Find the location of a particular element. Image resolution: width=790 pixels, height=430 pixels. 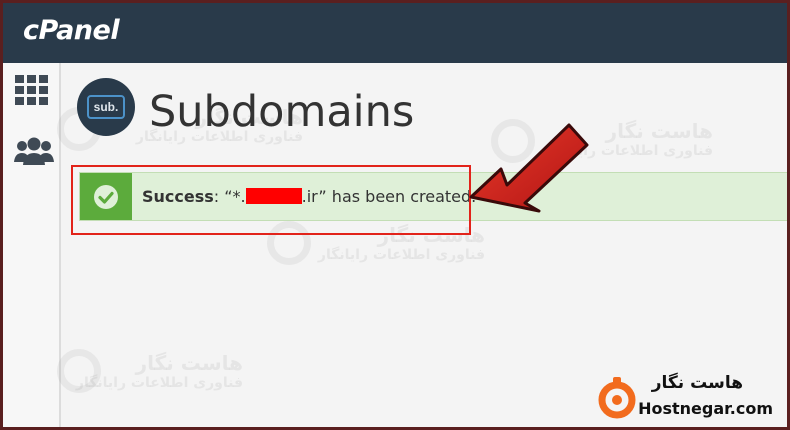

watermark: هاست نگار فناوری اطلاعات رایانگار is located at coordinates (143, 371).